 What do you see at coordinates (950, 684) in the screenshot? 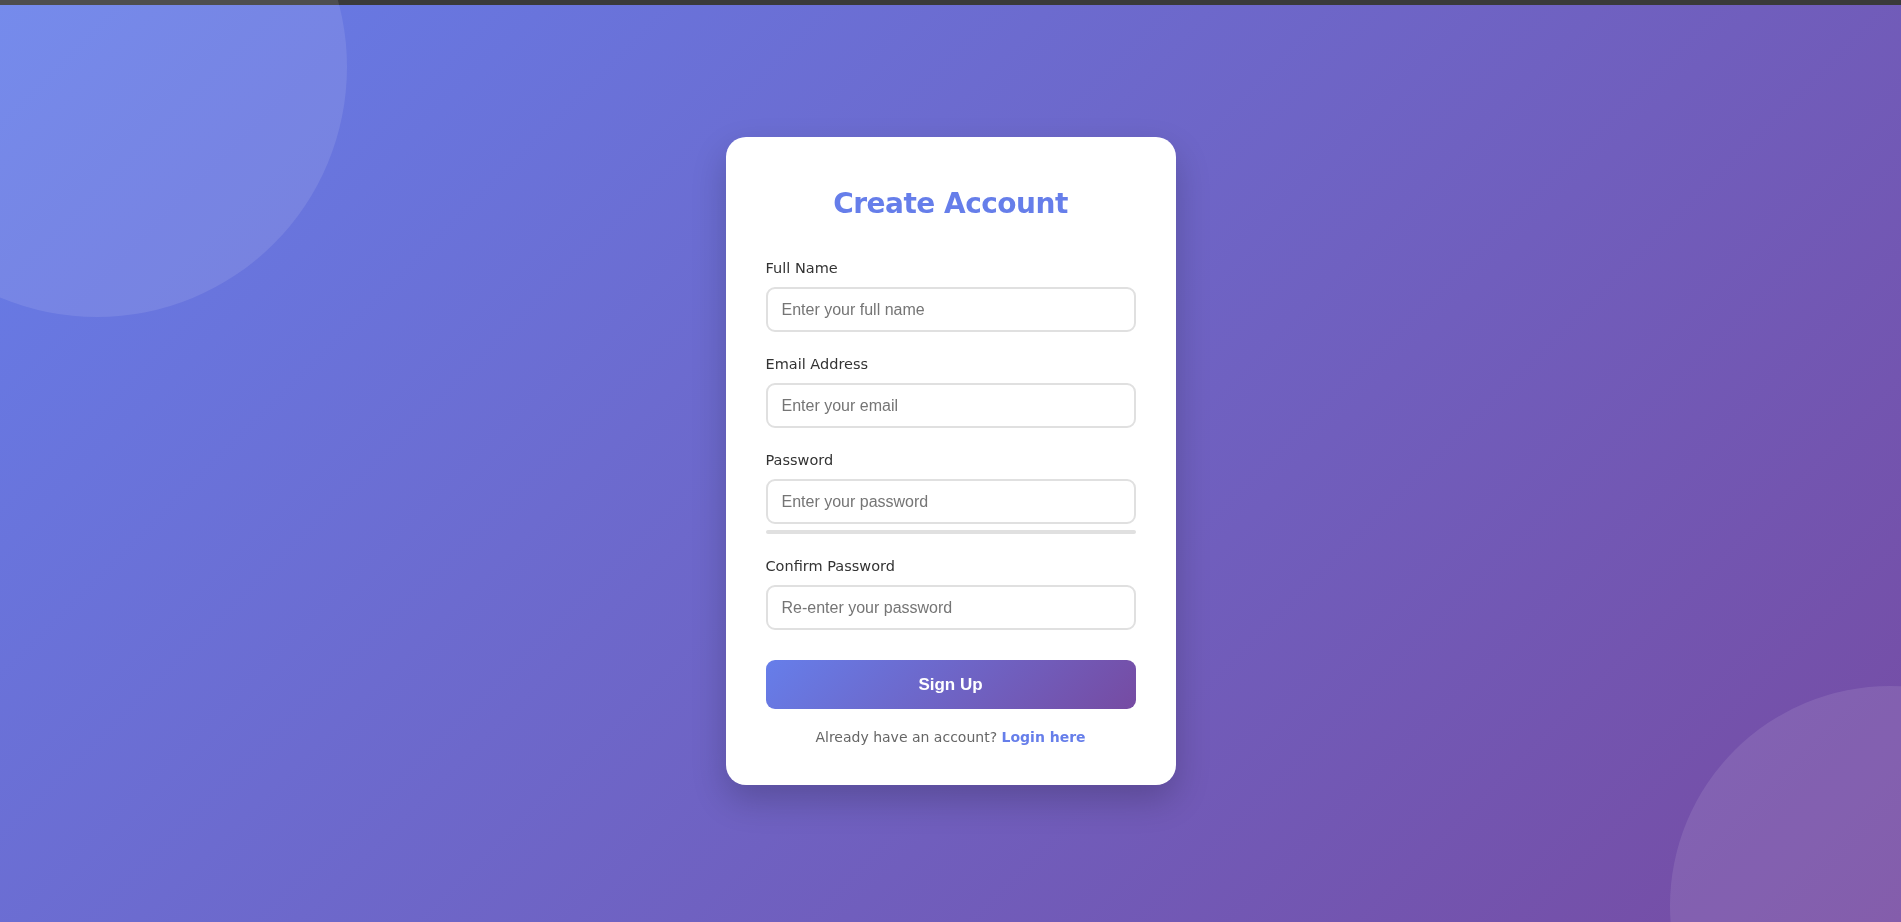
I see `sign-up-button: Sign Up` at bounding box center [950, 684].